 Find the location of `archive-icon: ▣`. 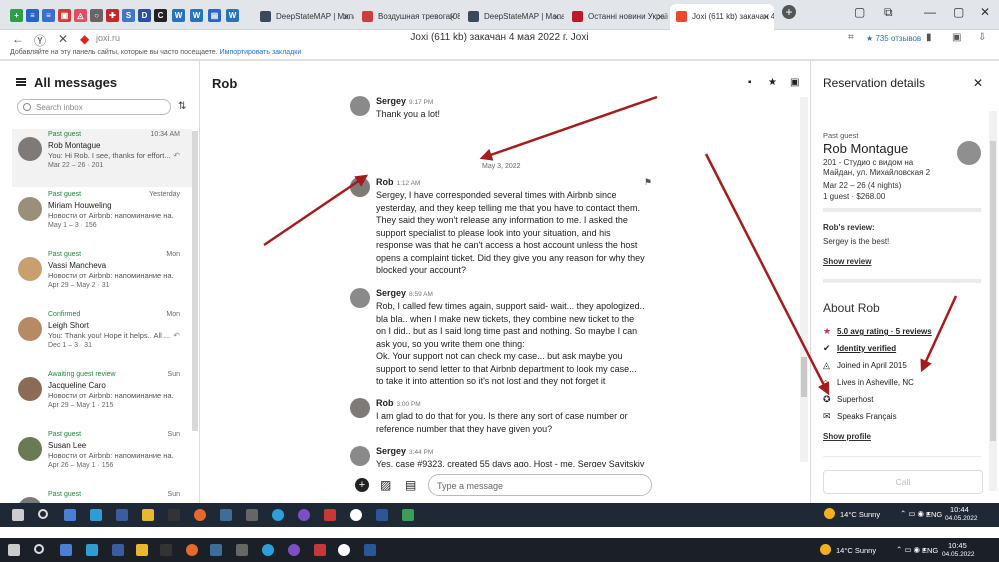

archive-icon: ▣ is located at coordinates (794, 82).